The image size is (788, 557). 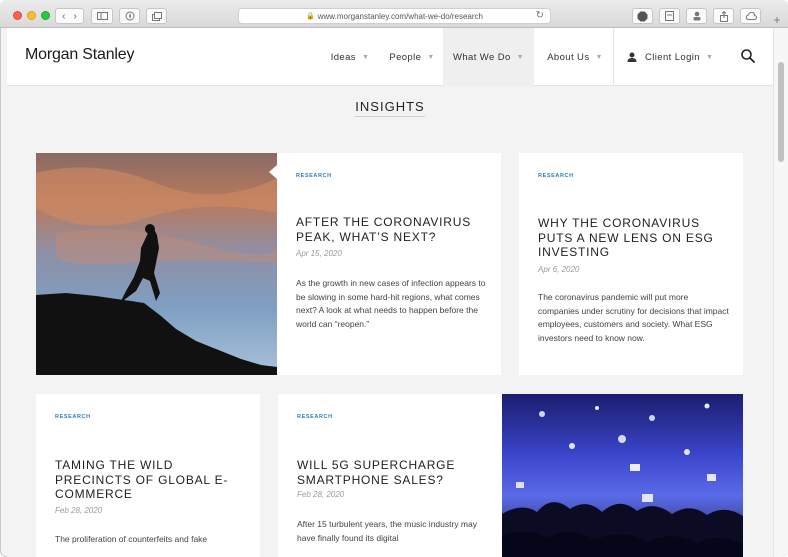 I want to click on article-title: AFTER THE CORONAVIRUS PEAK, WHAT’S NEXT?, so click(x=391, y=229).